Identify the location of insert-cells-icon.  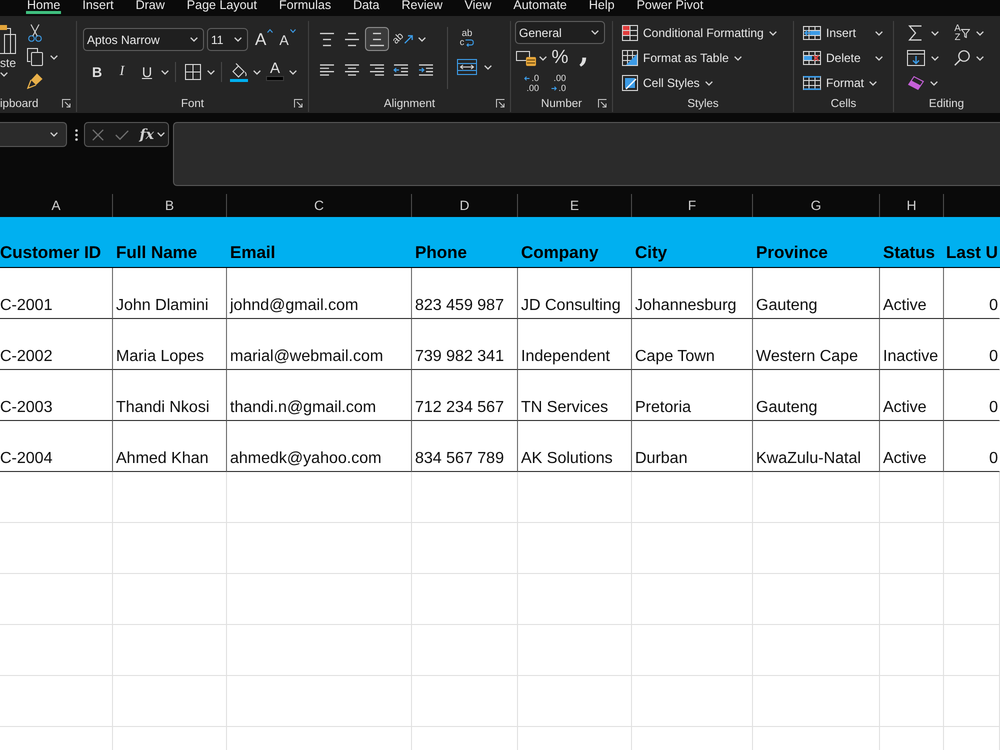
(812, 33).